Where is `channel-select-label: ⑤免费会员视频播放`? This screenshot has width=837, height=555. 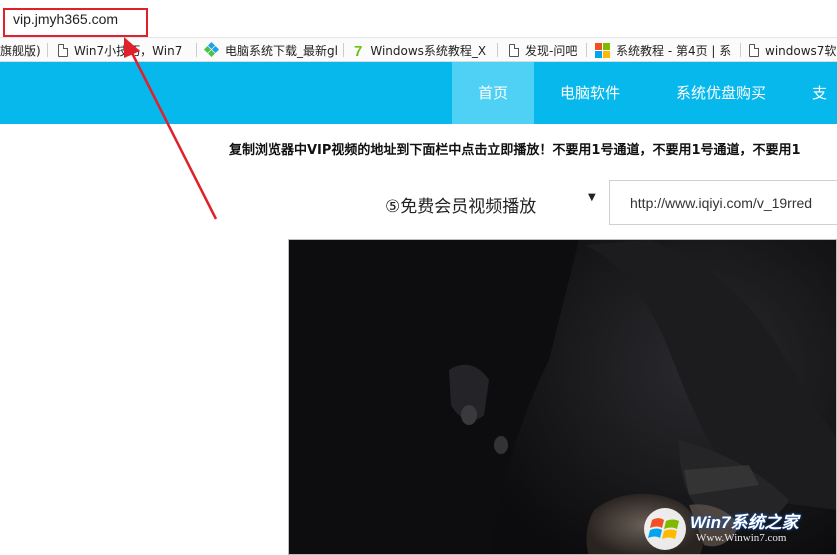 channel-select-label: ⑤免费会员视频播放 is located at coordinates (460, 204).